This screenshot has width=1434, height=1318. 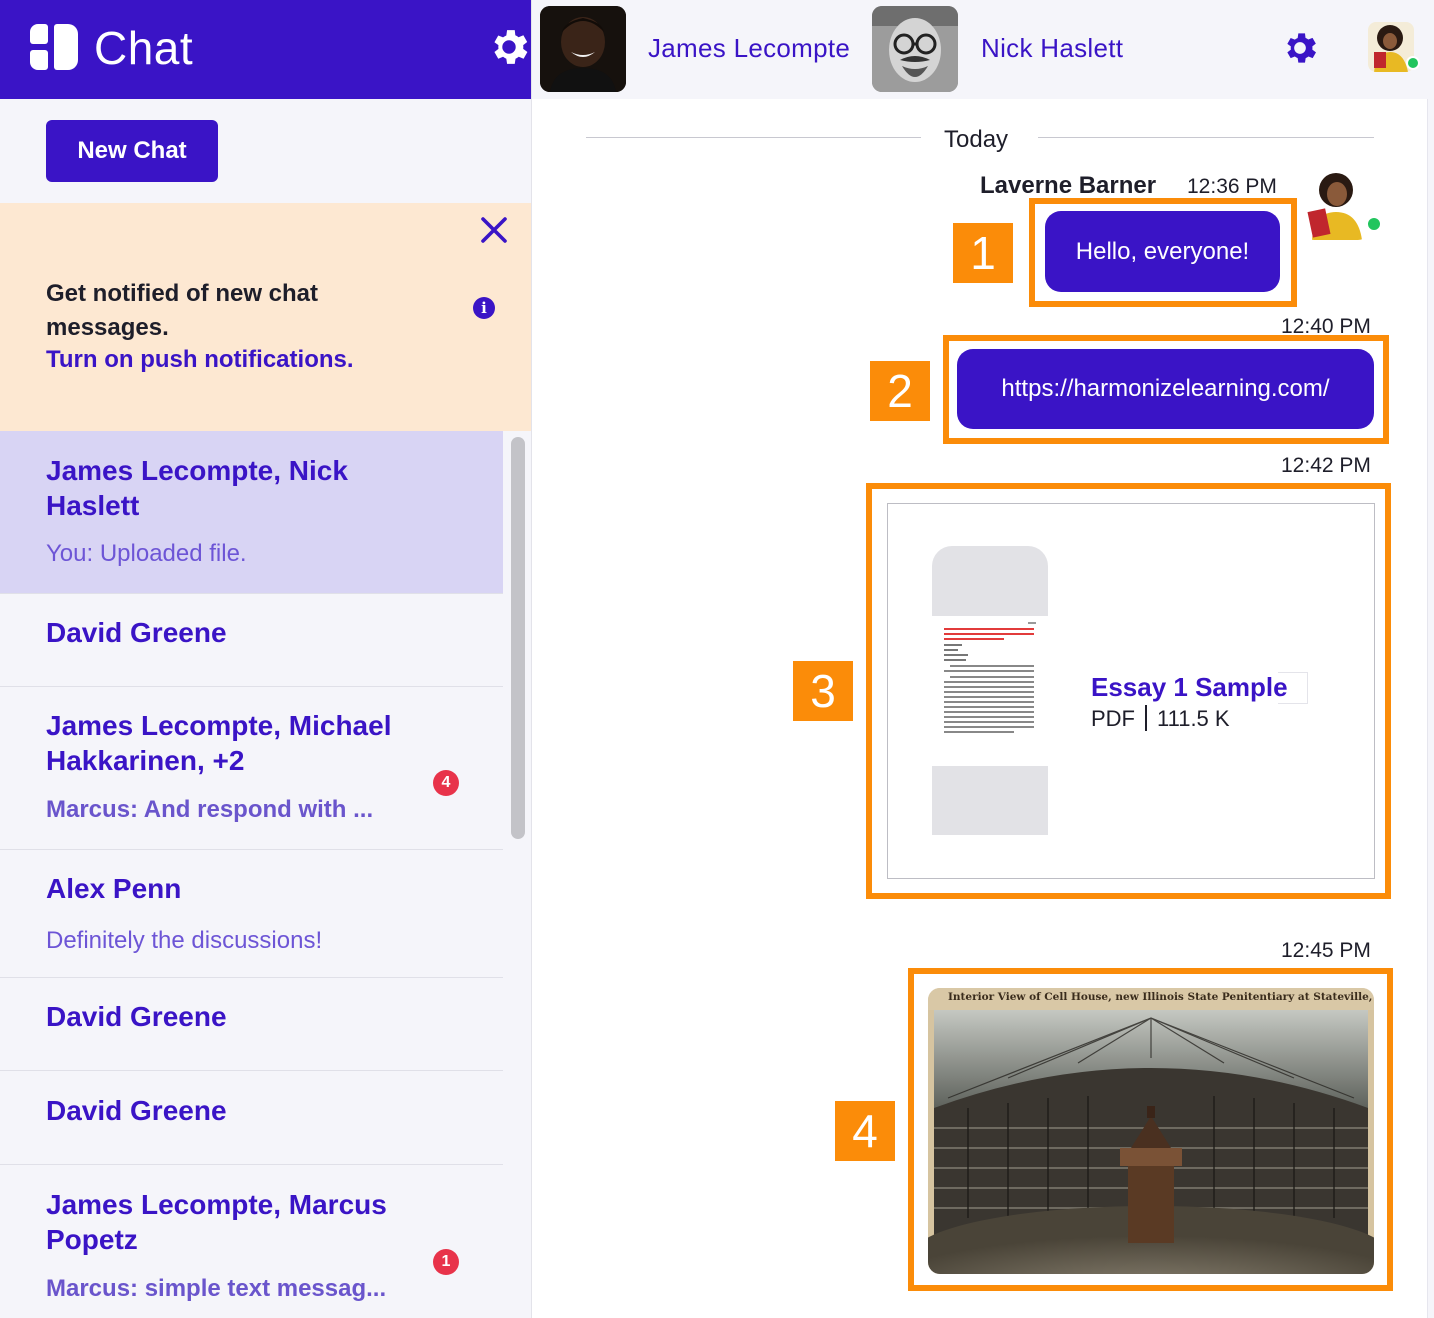 What do you see at coordinates (182, 310) in the screenshot?
I see `notification-message: Get notified of new chat messages.` at bounding box center [182, 310].